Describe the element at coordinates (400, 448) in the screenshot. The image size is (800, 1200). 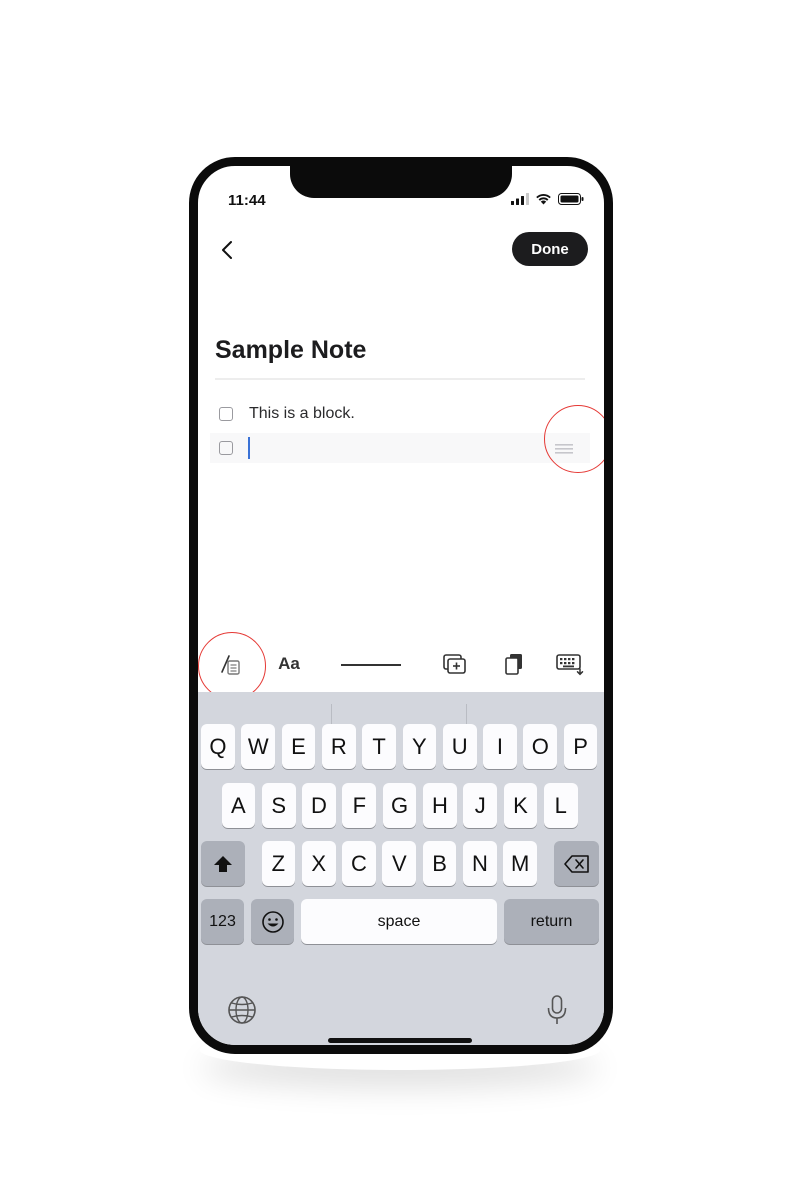
I see `note-block-focused` at that location.